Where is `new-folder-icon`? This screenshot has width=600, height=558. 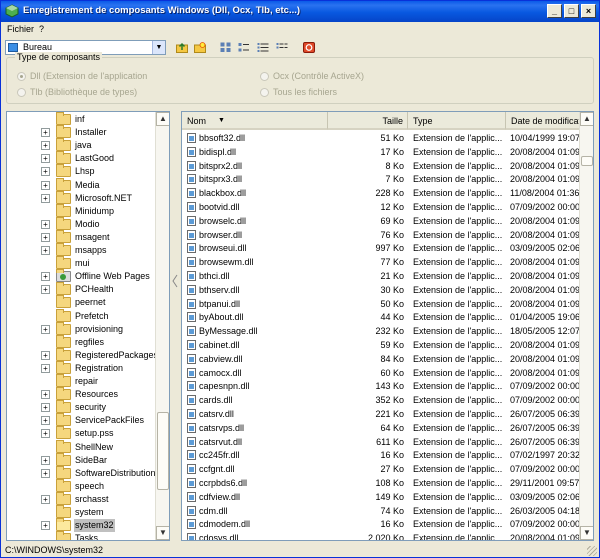 new-folder-icon is located at coordinates (200, 47).